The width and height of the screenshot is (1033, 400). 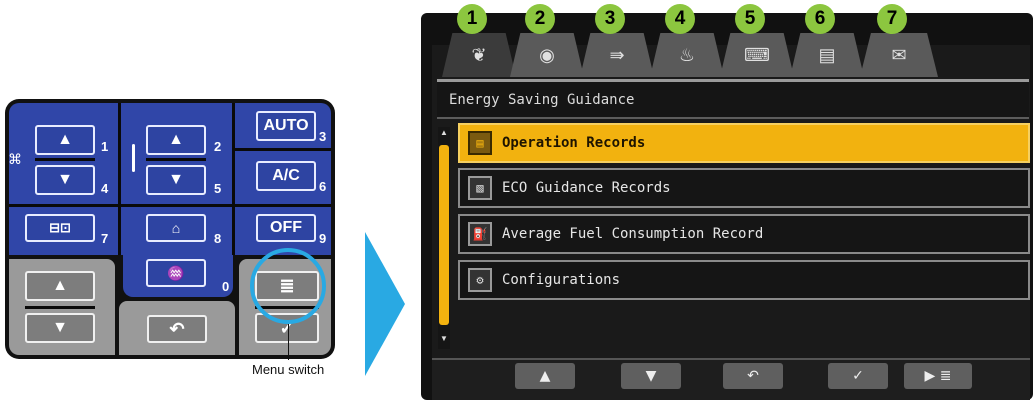 What do you see at coordinates (540, 19) in the screenshot?
I see `tab-number-badge: 2` at bounding box center [540, 19].